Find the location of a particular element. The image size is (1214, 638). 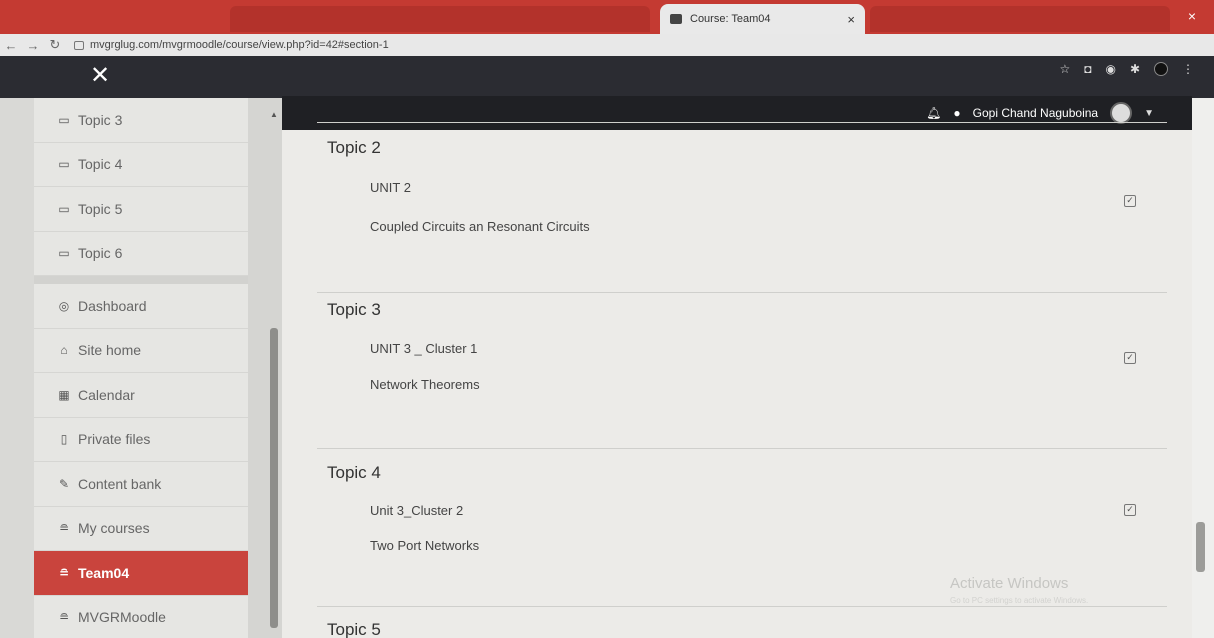

browser-tab-active: Course: Team04 × is located at coordinates (762, 19).